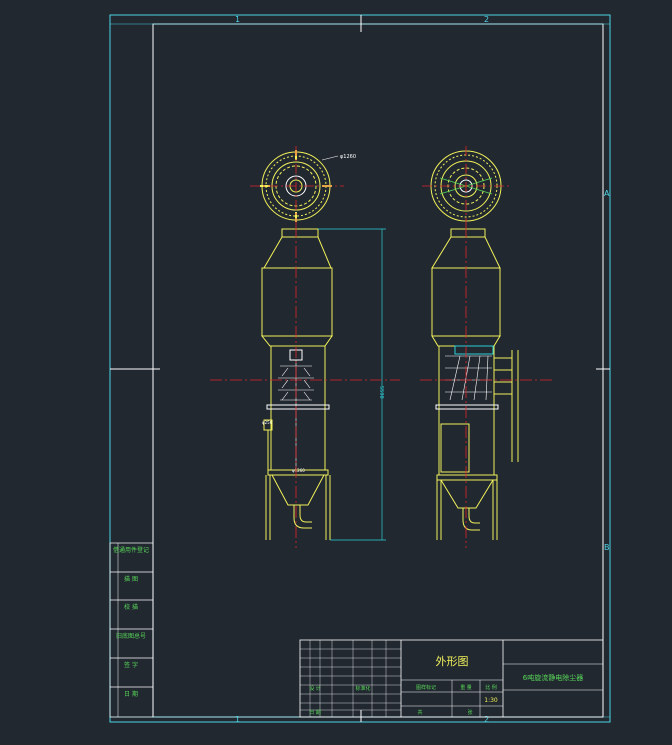  I want to click on sheet-label: 共, so click(419, 712).